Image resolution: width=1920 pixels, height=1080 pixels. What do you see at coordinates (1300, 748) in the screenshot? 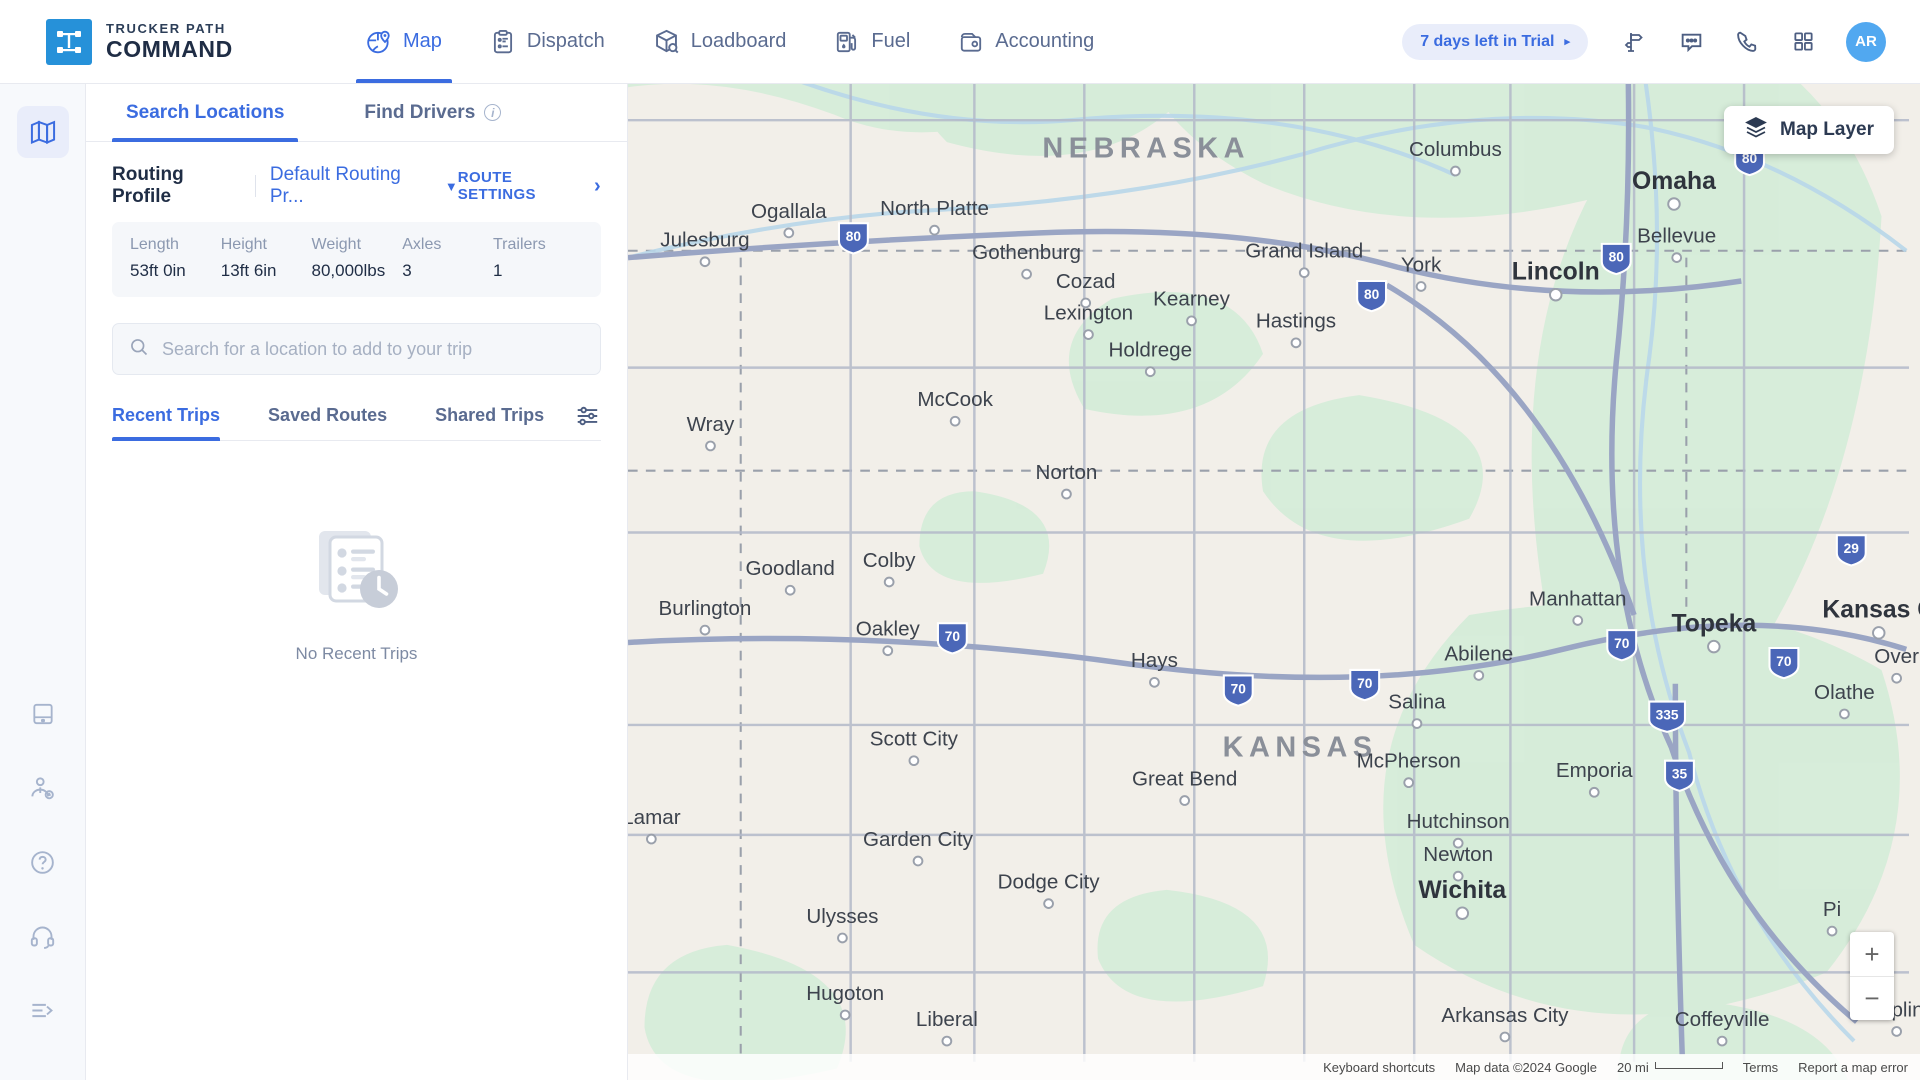
I see `map-state-label: KANSAS` at bounding box center [1300, 748].